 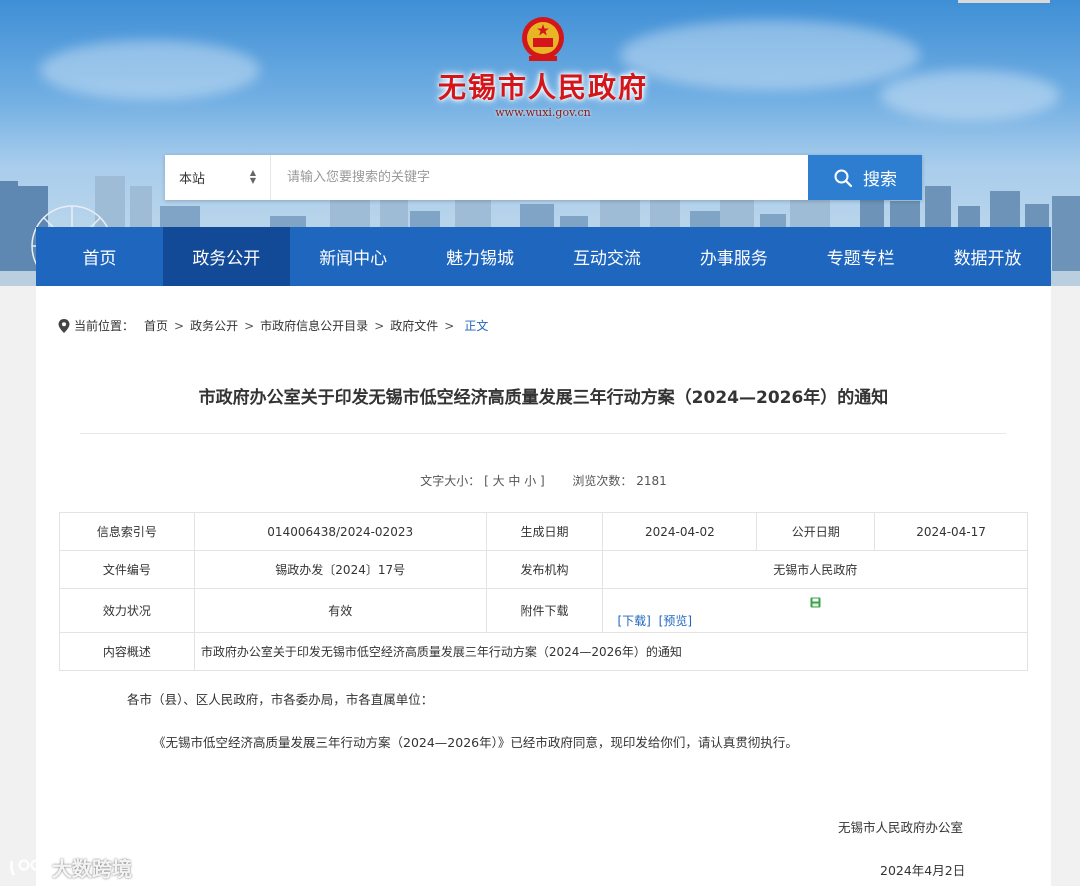 What do you see at coordinates (675, 621) in the screenshot?
I see `preview-link: [预览]` at bounding box center [675, 621].